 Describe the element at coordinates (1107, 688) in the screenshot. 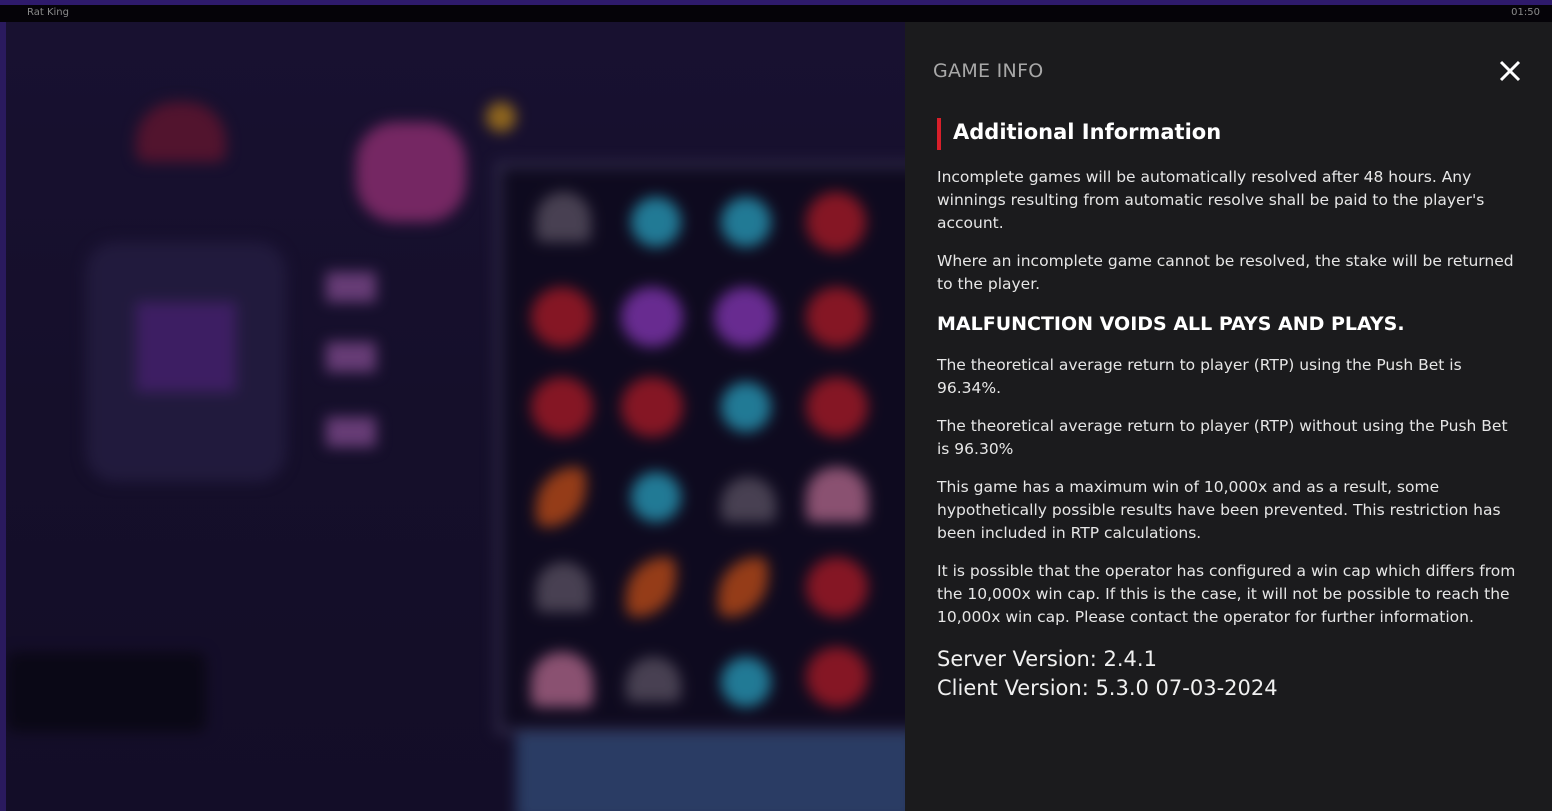

I see `client-version: Client Version: 5.3.0 07-03-2024` at that location.